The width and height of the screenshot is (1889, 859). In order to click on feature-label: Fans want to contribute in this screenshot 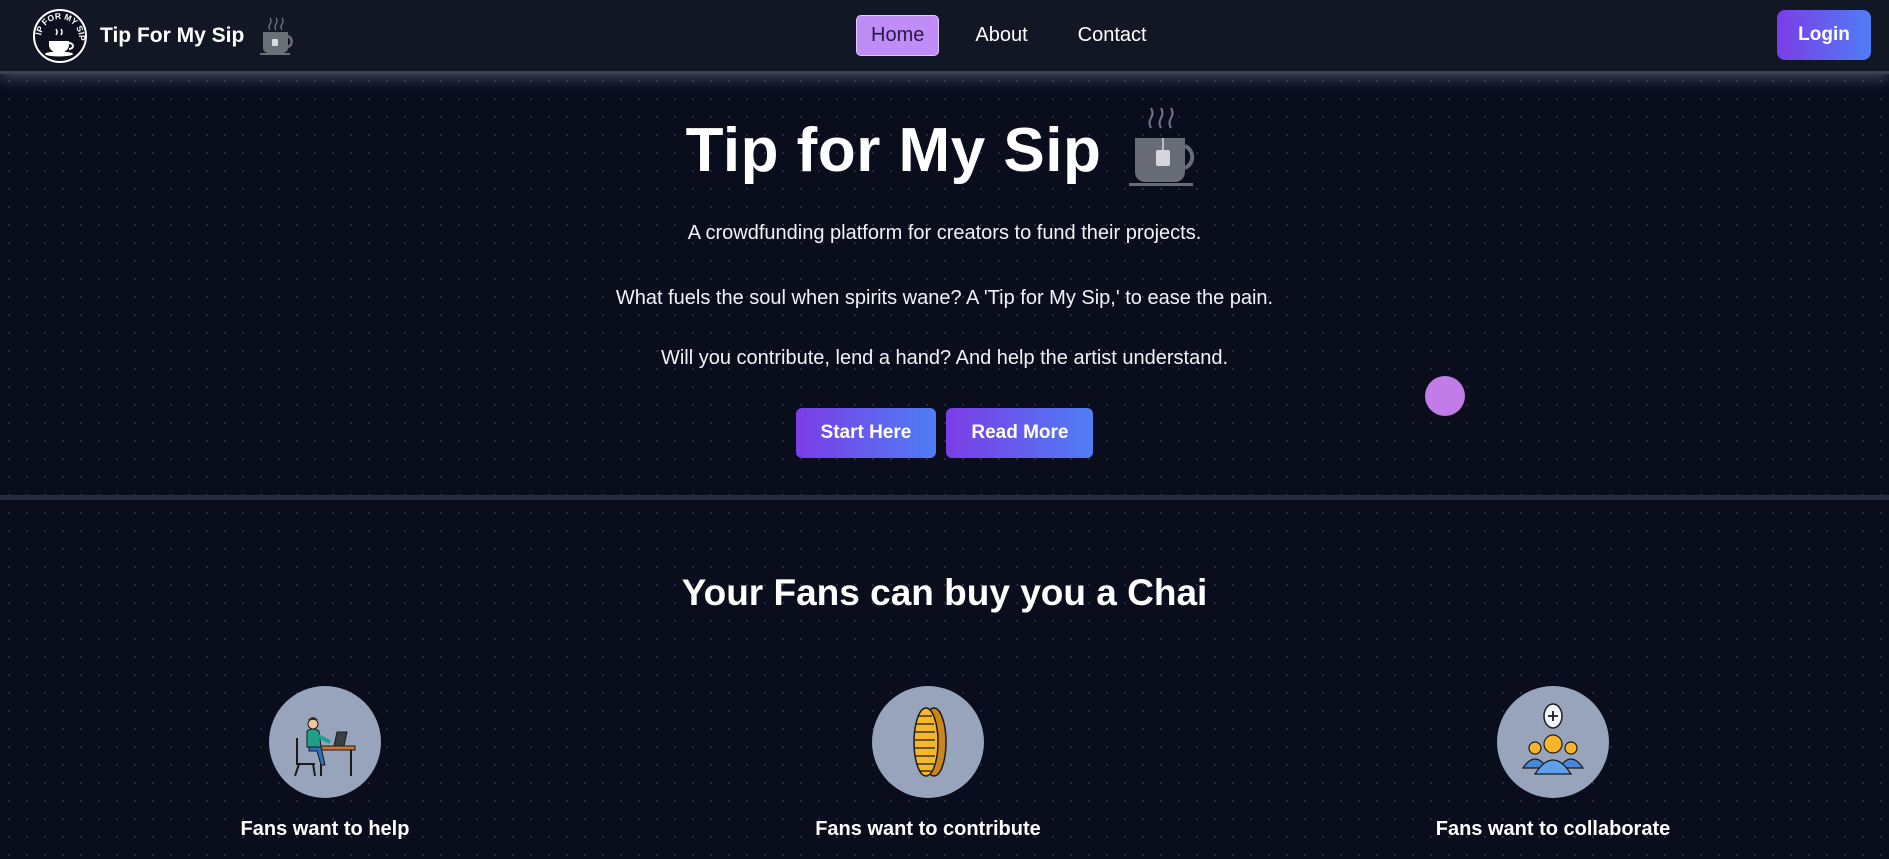, I will do `click(928, 829)`.